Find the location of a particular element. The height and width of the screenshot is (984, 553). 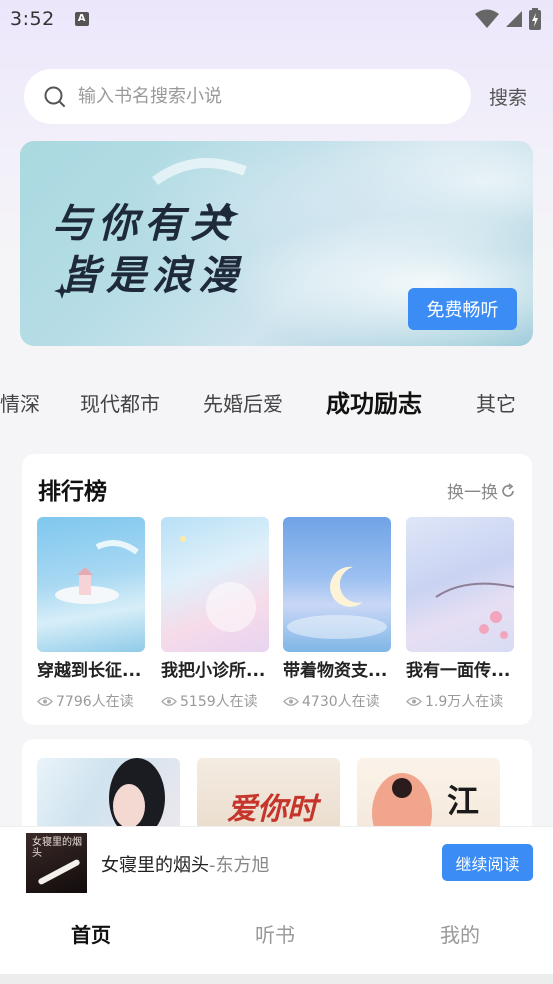

refresh-button: 换一换 is located at coordinates (481, 490).